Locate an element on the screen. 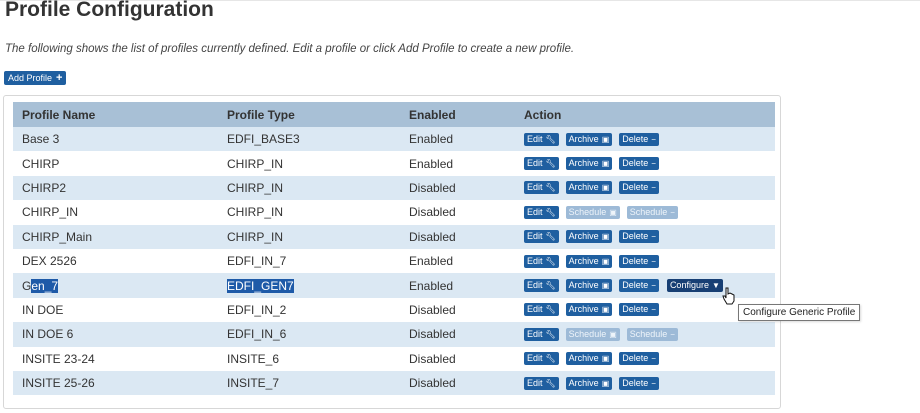 This screenshot has width=920, height=413. profile-type: EDFI_BASE3 is located at coordinates (318, 139).